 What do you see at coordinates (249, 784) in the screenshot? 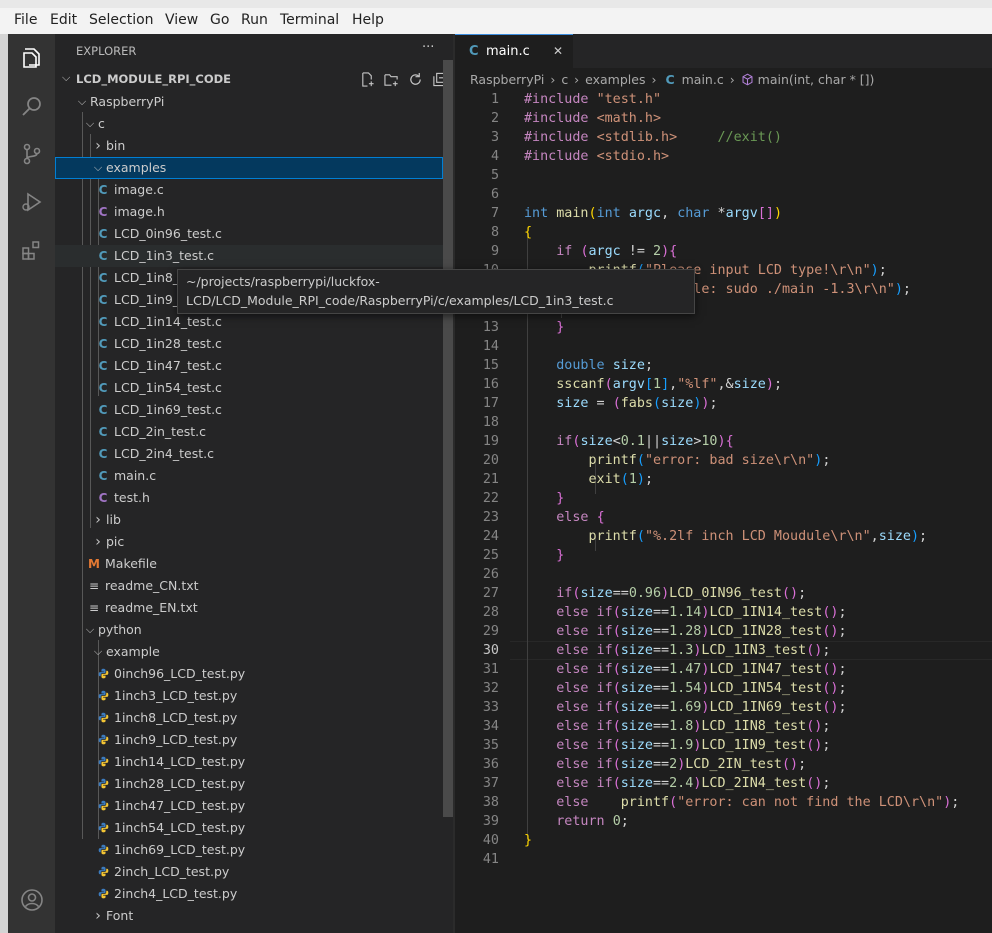
I see `tree-file: 1inch28_LCD_test.py` at bounding box center [249, 784].